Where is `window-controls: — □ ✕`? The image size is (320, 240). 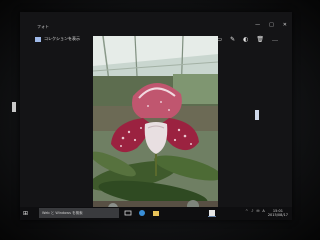
window-controls: — □ ✕ is located at coordinates (271, 25).